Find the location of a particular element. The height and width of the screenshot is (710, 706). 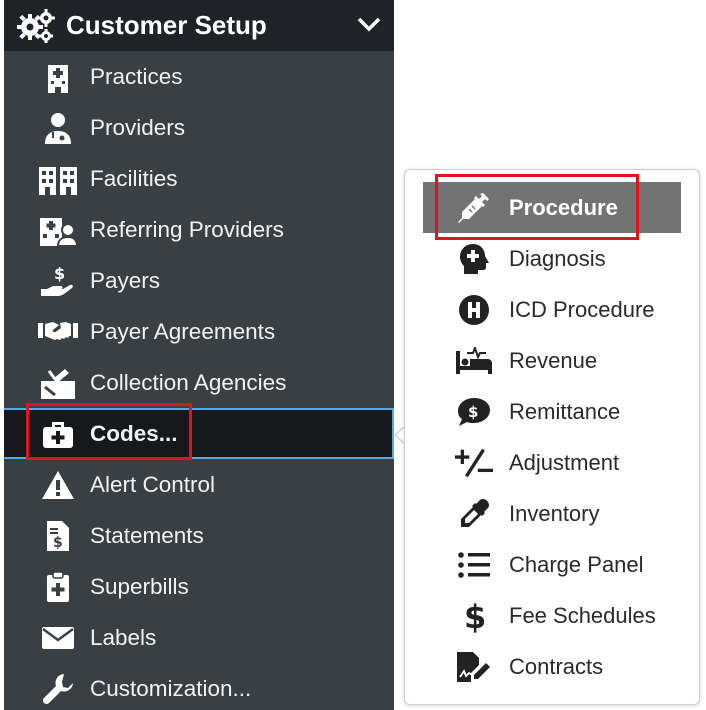

menu-item-collection-agencies: Collection Agencies is located at coordinates (199, 382).